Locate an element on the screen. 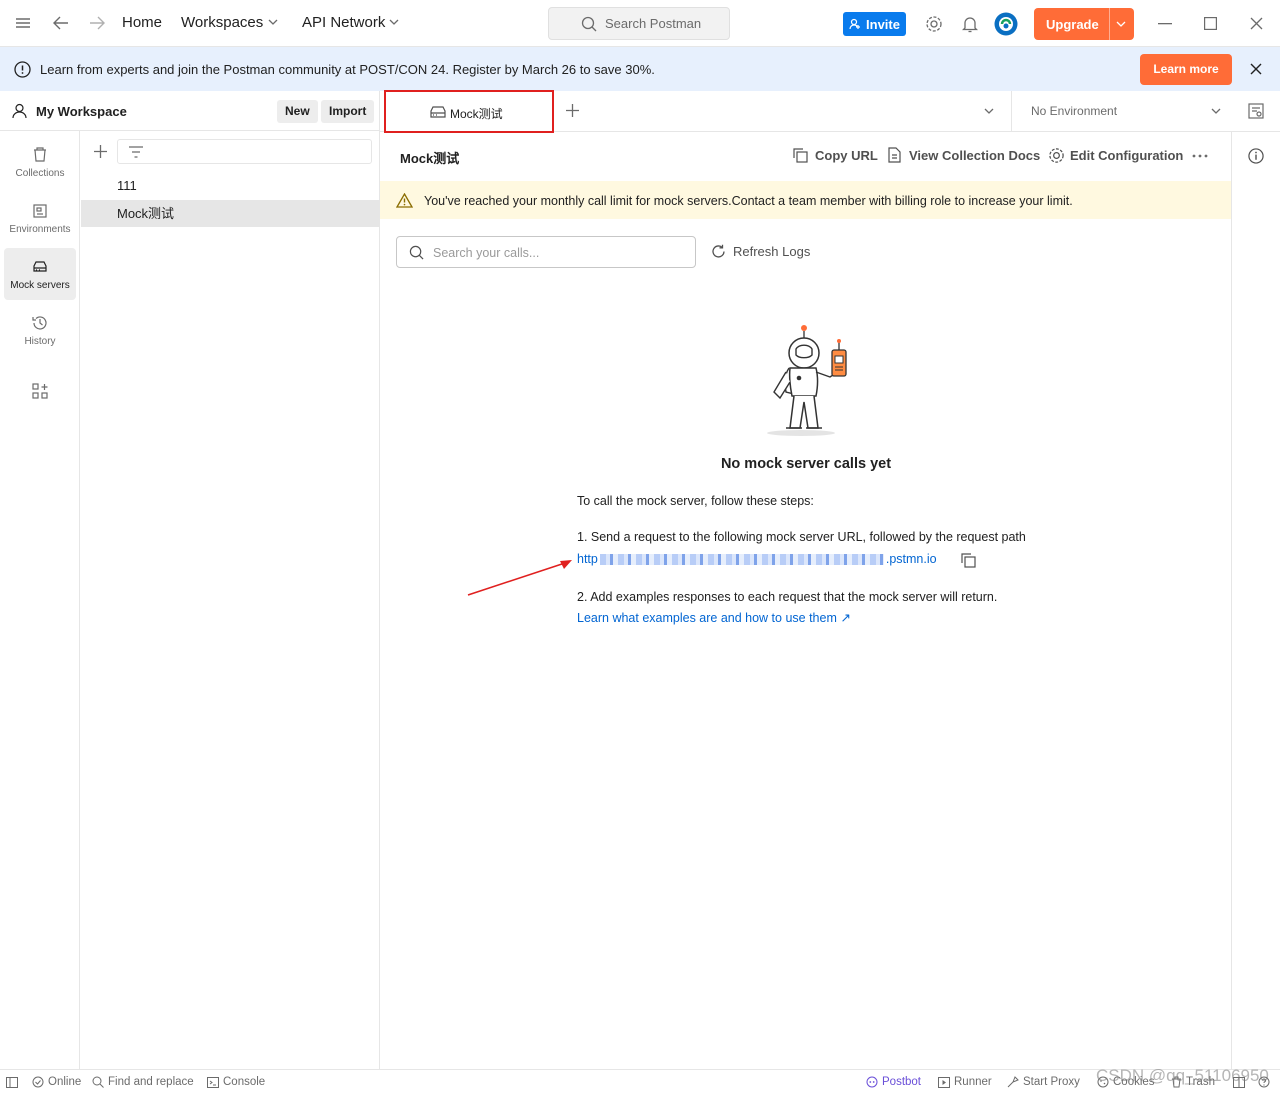 This screenshot has width=1280, height=1094. workspace-name: My Workspace is located at coordinates (81, 111).